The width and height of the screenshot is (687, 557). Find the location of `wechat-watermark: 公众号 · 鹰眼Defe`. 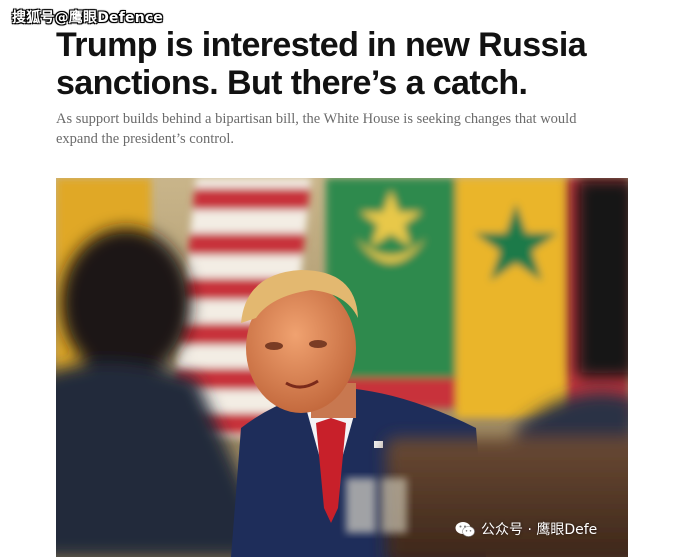

wechat-watermark: 公众号 · 鹰眼Defe is located at coordinates (526, 529).